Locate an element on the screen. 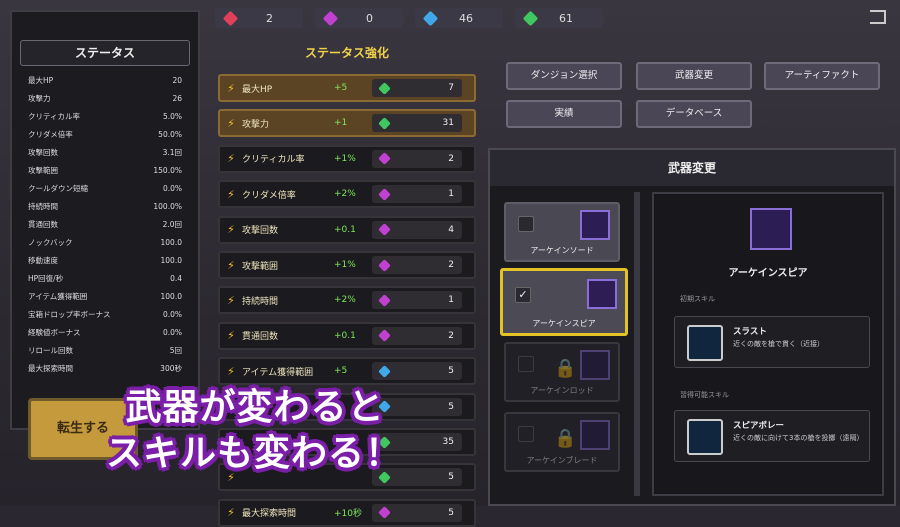  cost-value: 35 is located at coordinates (448, 442).